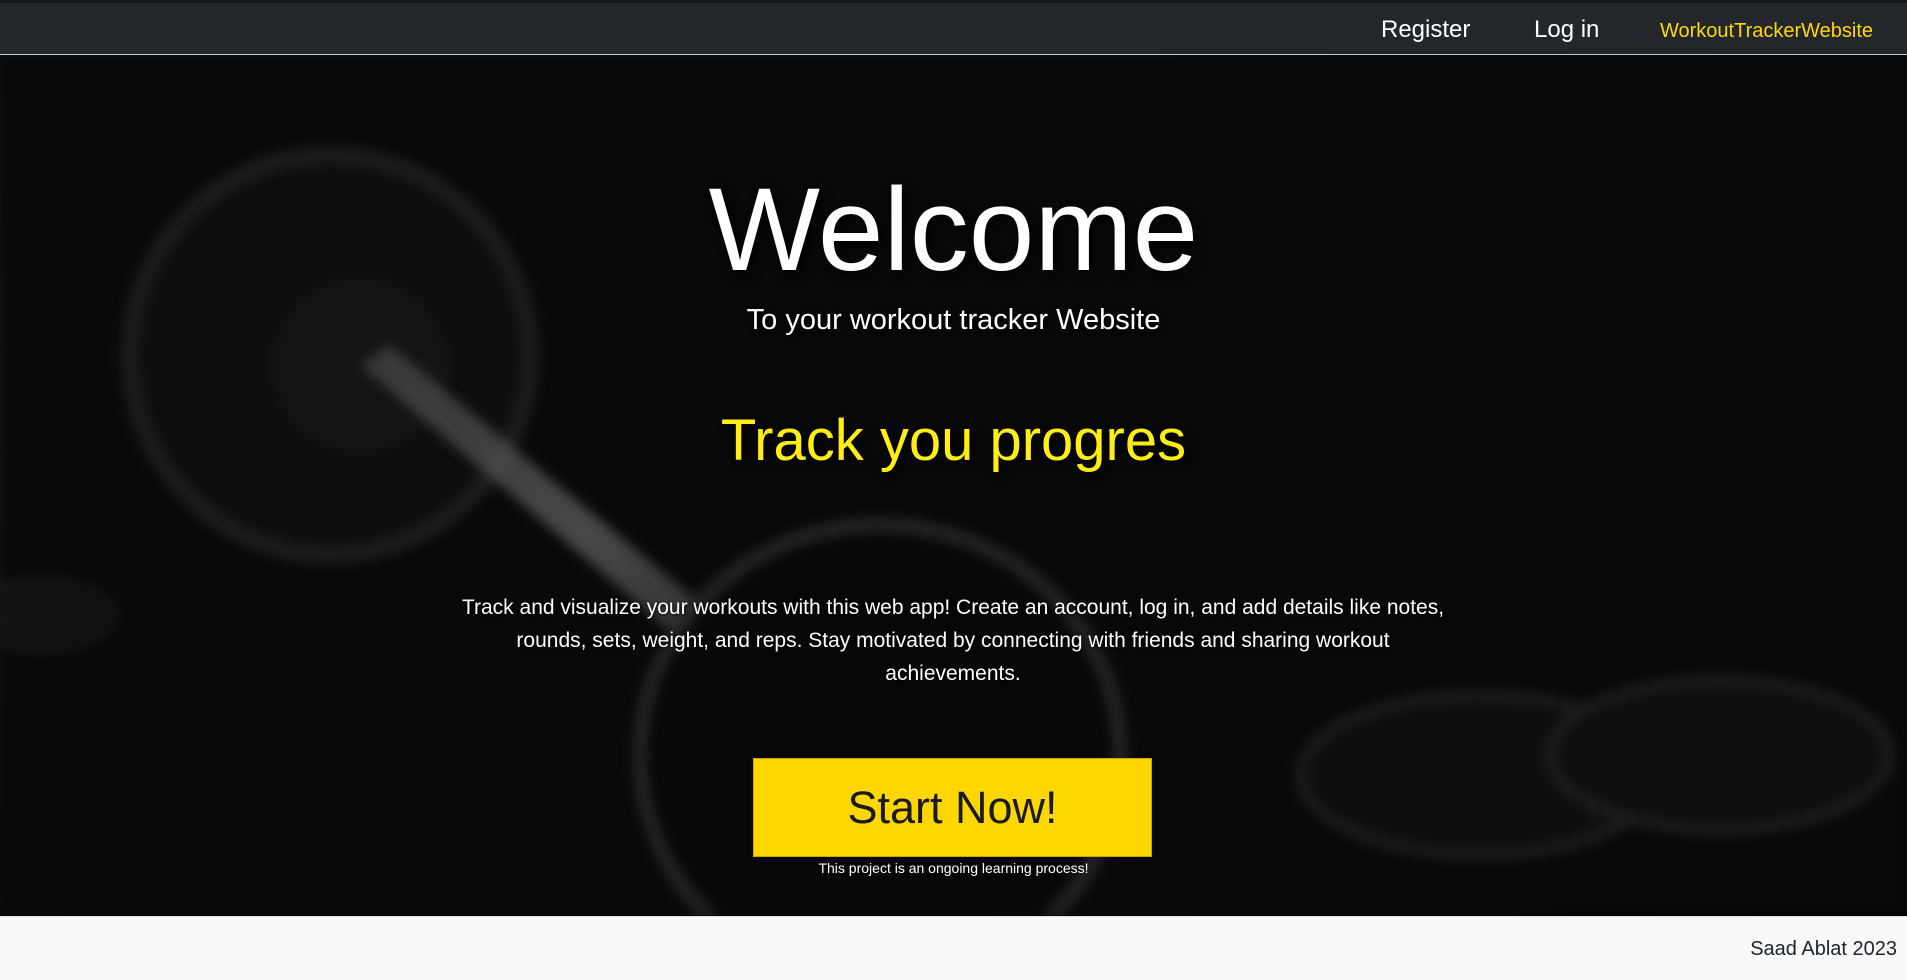  I want to click on brand-link: WorkoutTrackerWebsite, so click(1766, 31).